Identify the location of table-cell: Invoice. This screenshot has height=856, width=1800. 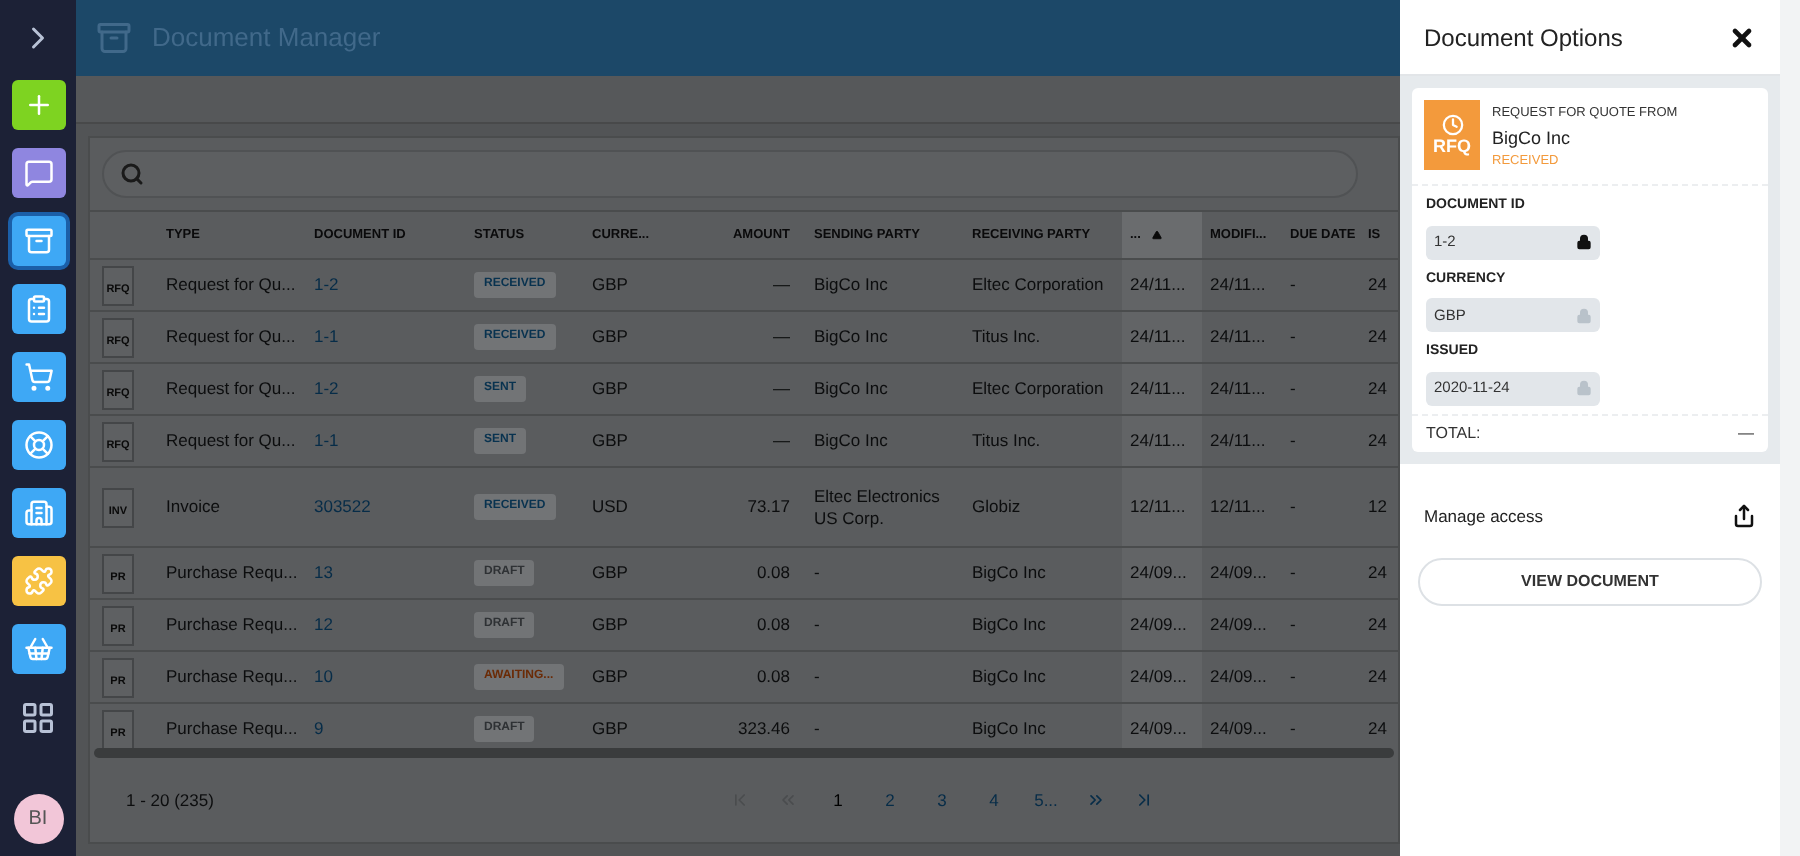
(193, 507).